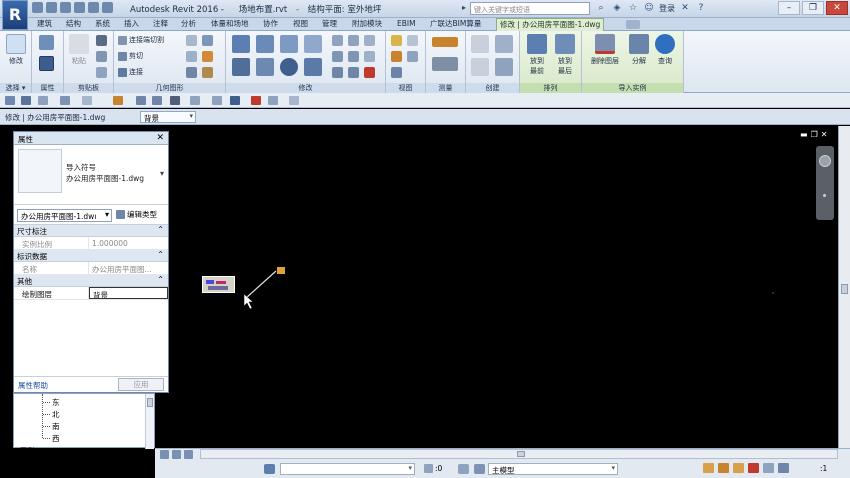 The height and width of the screenshot is (478, 850). I want to click on redo-icon, so click(93, 7).